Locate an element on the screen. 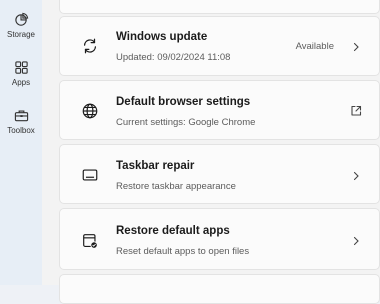 The image size is (380, 304). refresh-icon is located at coordinates (90, 46).